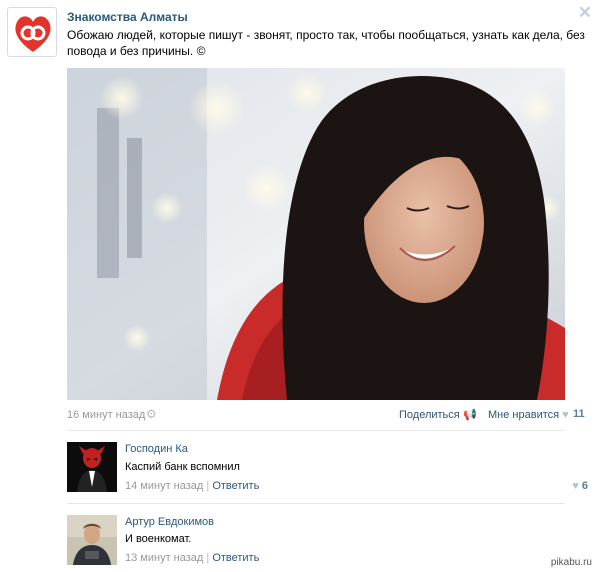 Image resolution: width=600 pixels, height=572 pixels. Describe the element at coordinates (585, 12) in the screenshot. I see `close-icon: ✕` at that location.